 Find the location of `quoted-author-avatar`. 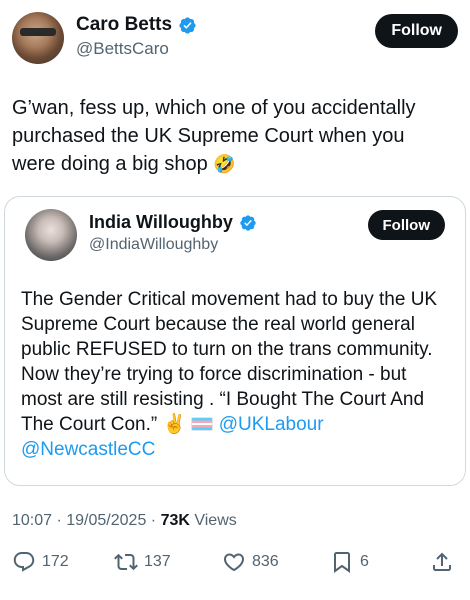

quoted-author-avatar is located at coordinates (51, 235).